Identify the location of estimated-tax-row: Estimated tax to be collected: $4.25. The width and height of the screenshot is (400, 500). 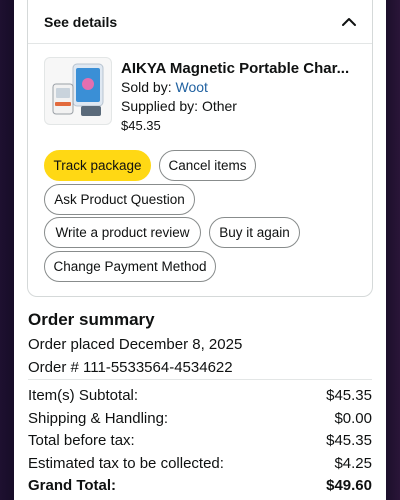
(200, 464).